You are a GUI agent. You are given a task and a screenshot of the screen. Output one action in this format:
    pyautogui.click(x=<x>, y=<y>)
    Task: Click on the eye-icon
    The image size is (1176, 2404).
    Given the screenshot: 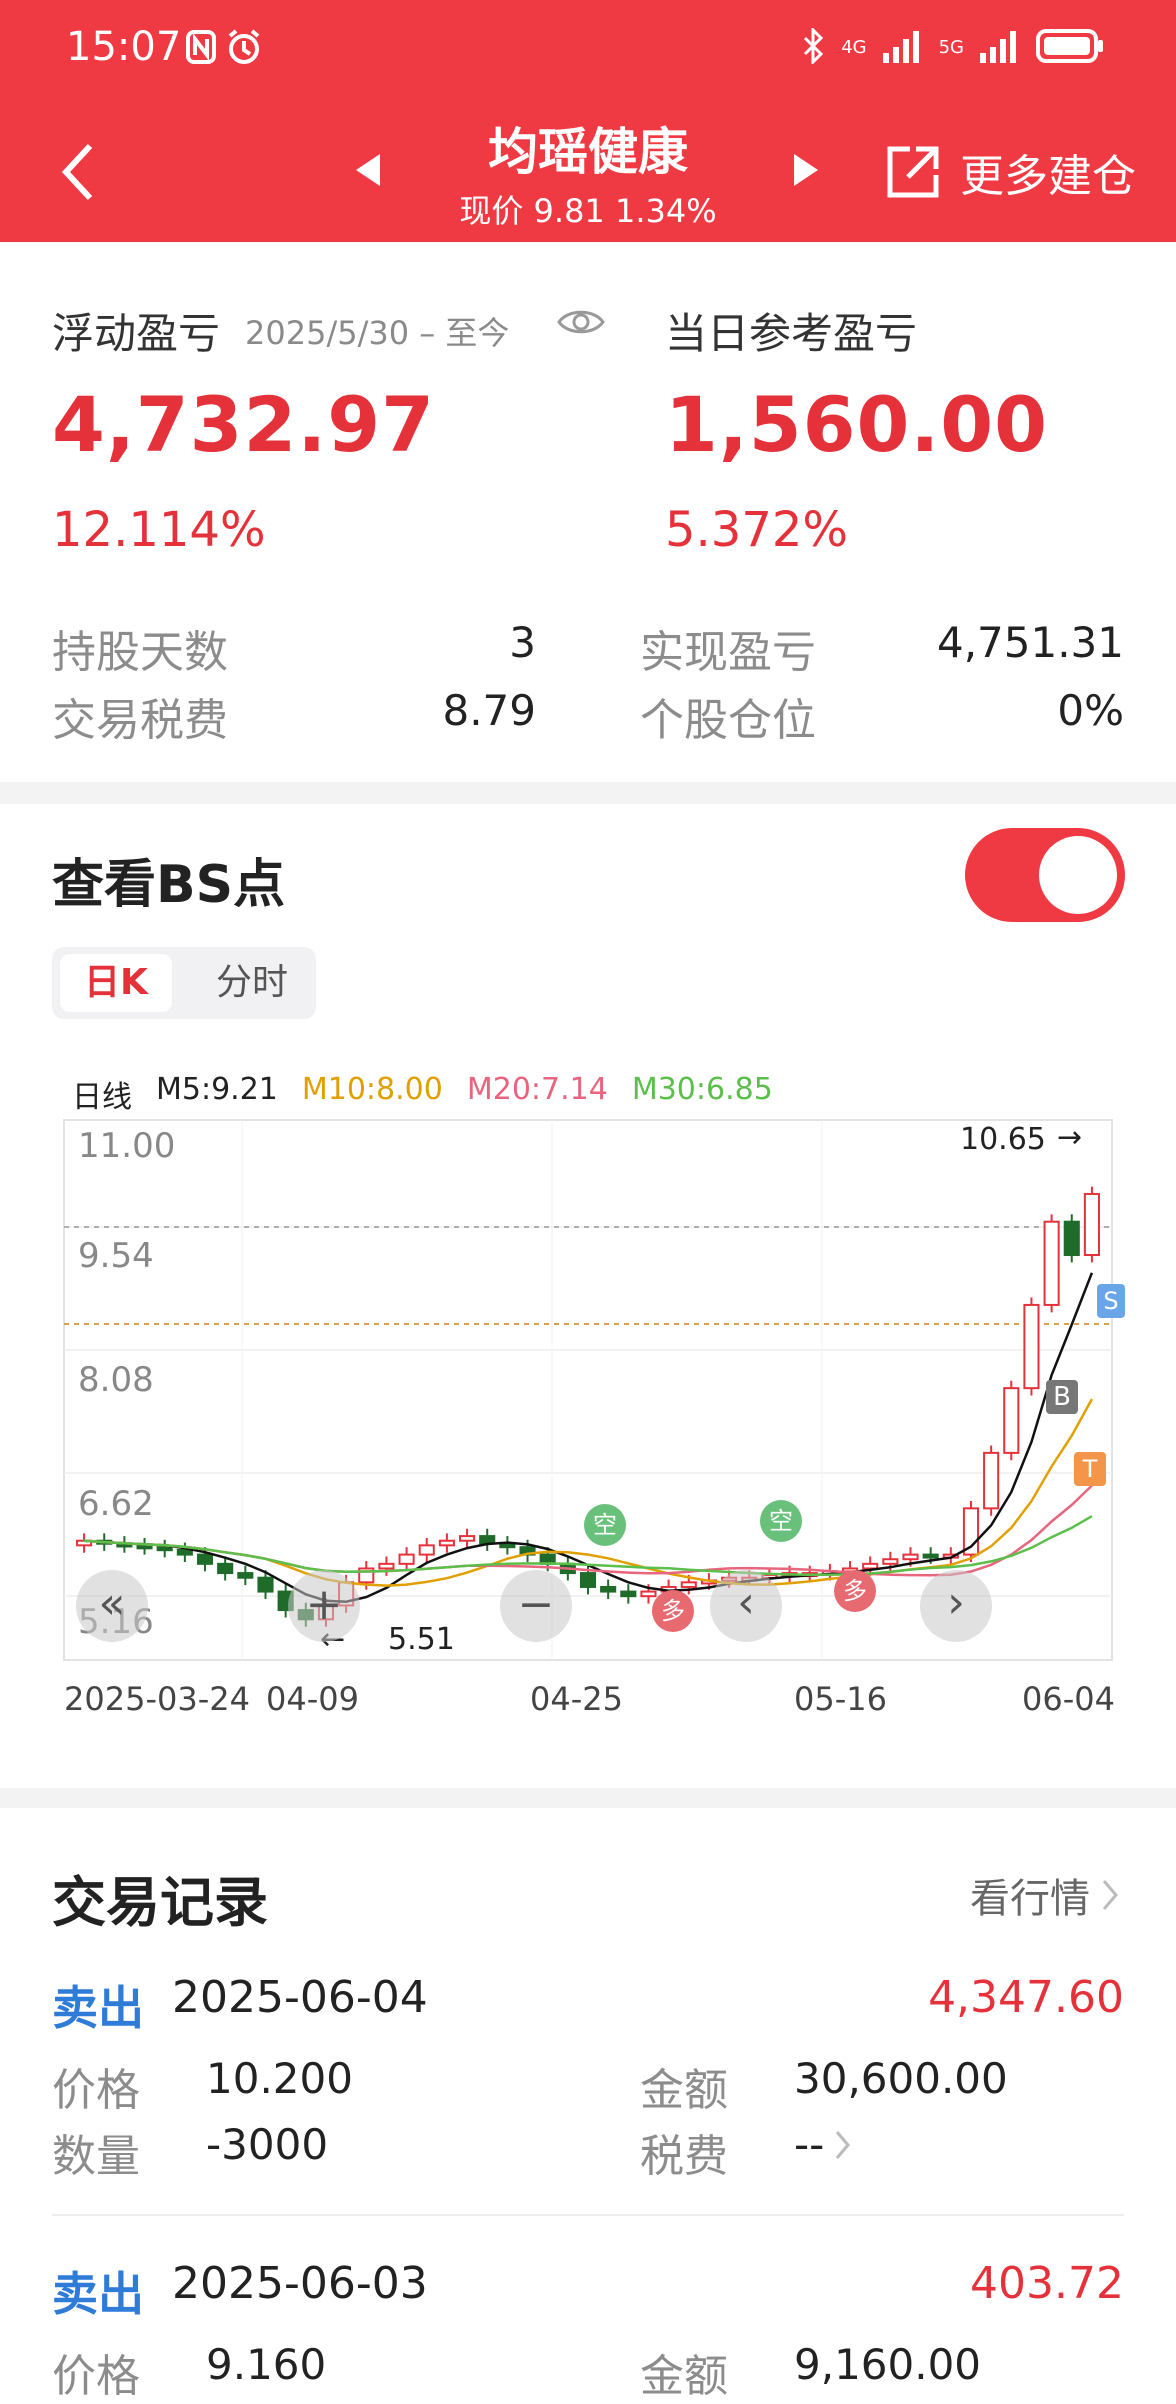 What is the action you would take?
    pyautogui.click(x=581, y=324)
    